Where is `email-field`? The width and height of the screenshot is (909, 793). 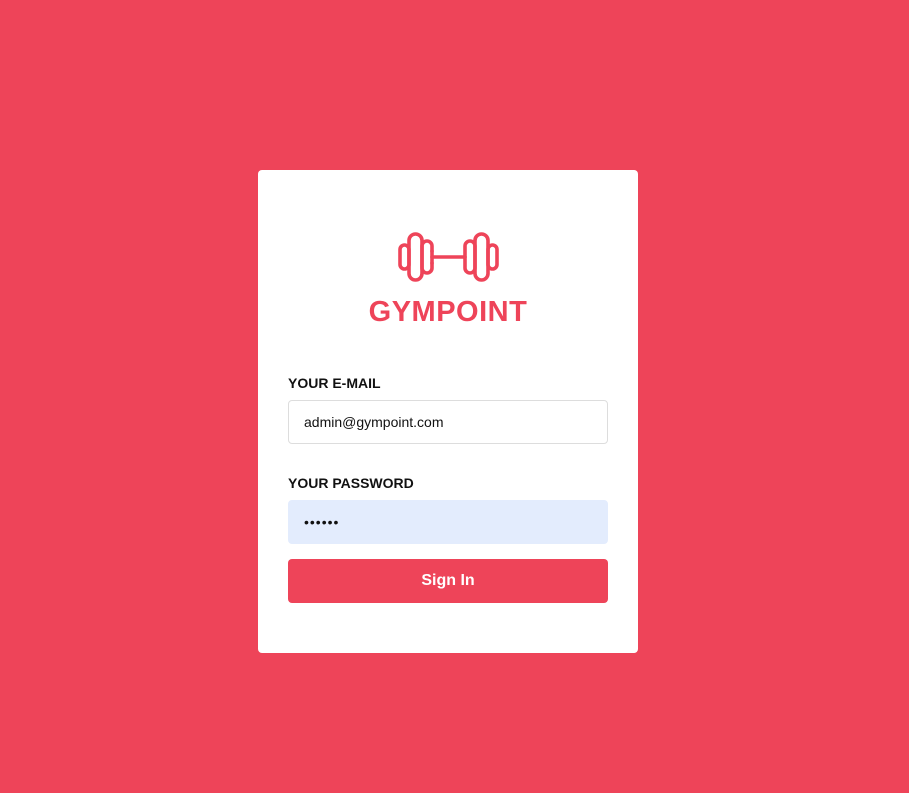 email-field is located at coordinates (448, 422).